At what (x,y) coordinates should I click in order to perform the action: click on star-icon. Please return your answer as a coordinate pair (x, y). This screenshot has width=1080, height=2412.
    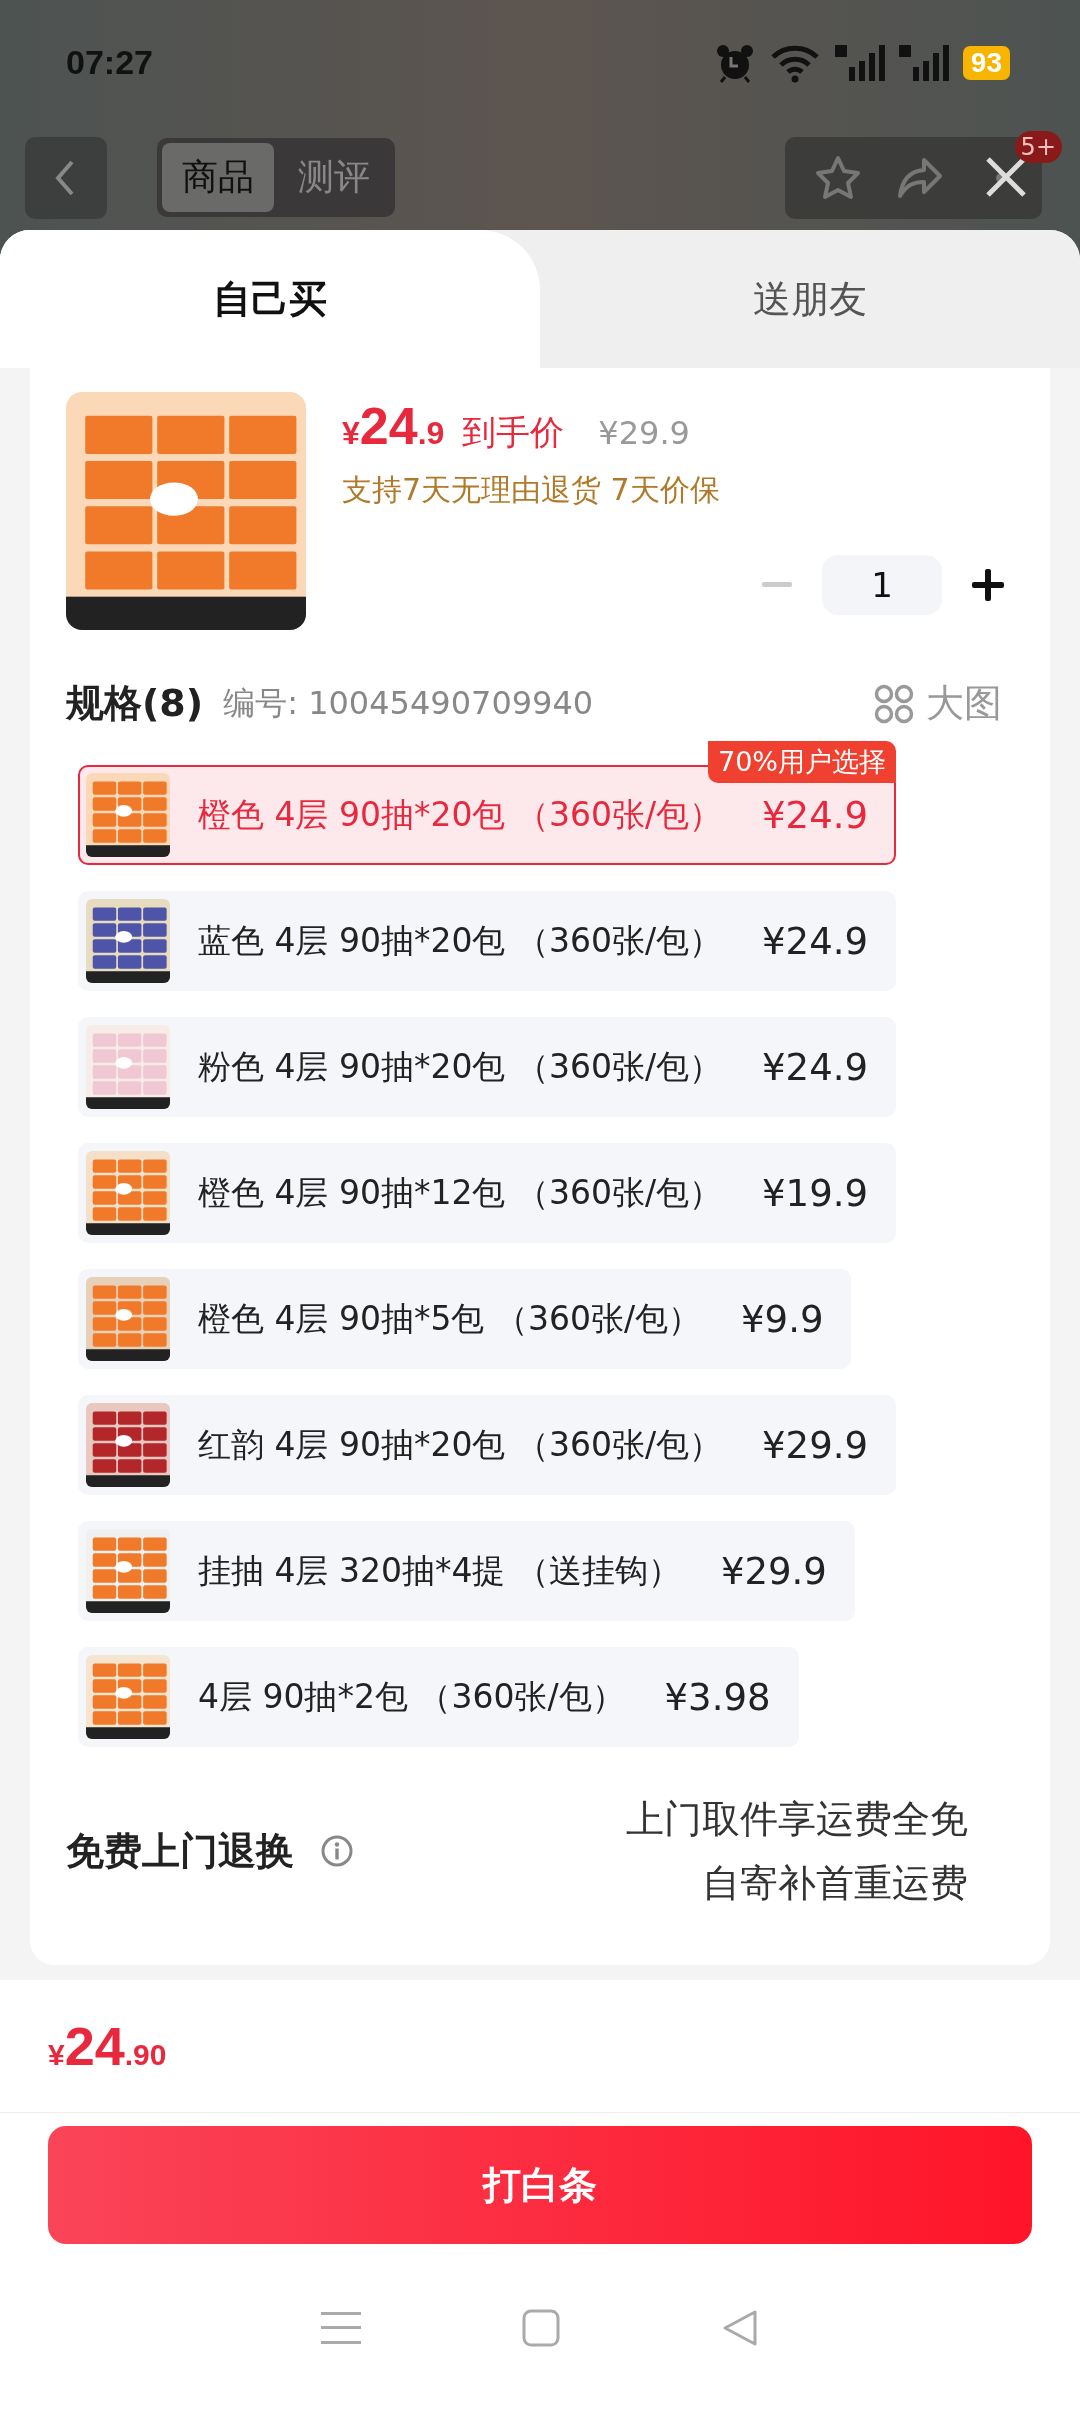
    Looking at the image, I should click on (837, 177).